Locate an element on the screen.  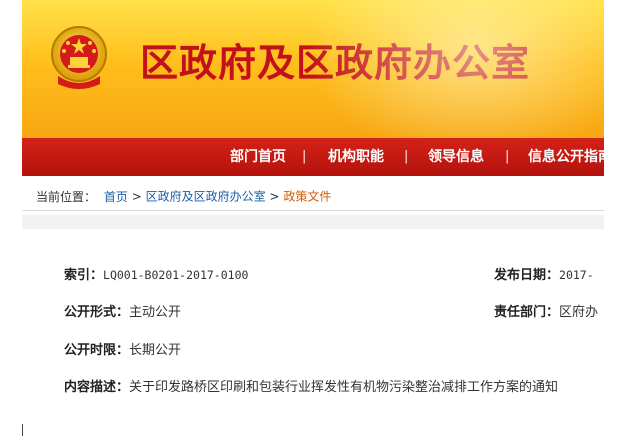
nav-item-functions: 机构职能 is located at coordinates (356, 157).